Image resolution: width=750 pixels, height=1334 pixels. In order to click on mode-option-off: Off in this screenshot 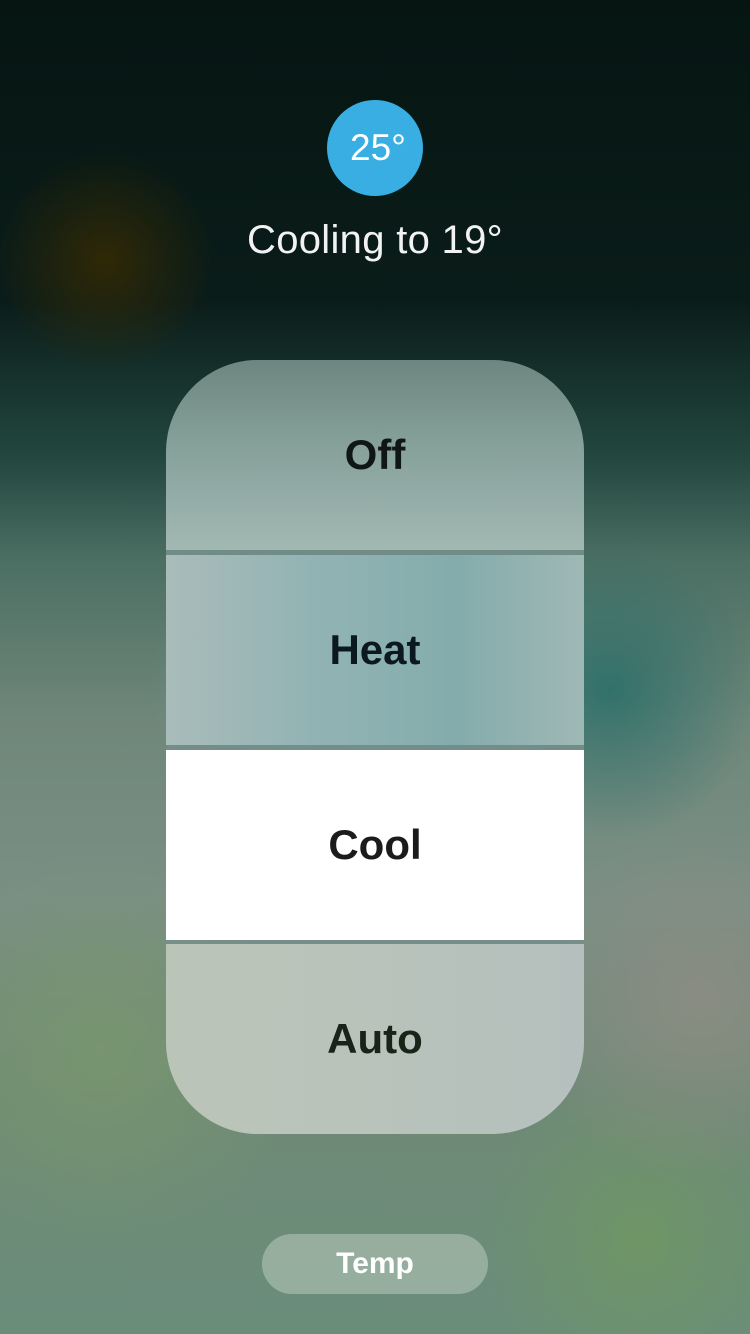, I will do `click(375, 455)`.